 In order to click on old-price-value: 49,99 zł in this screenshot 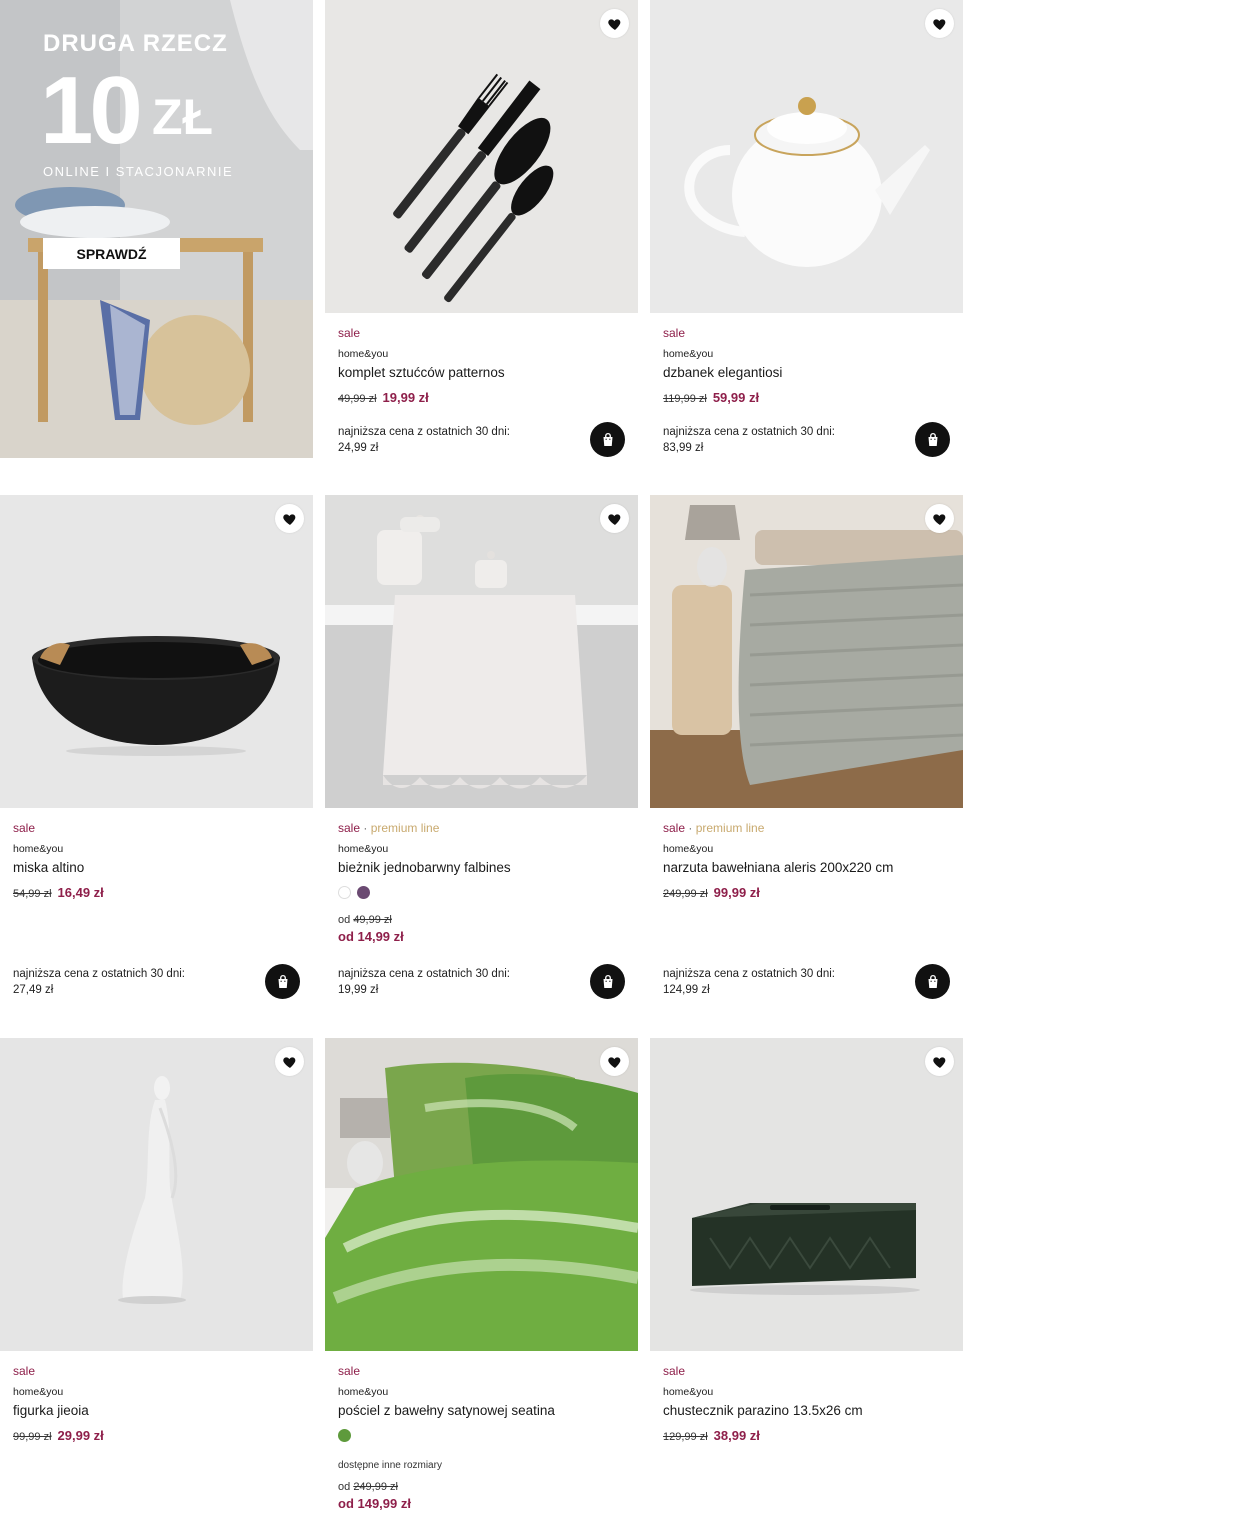, I will do `click(372, 920)`.